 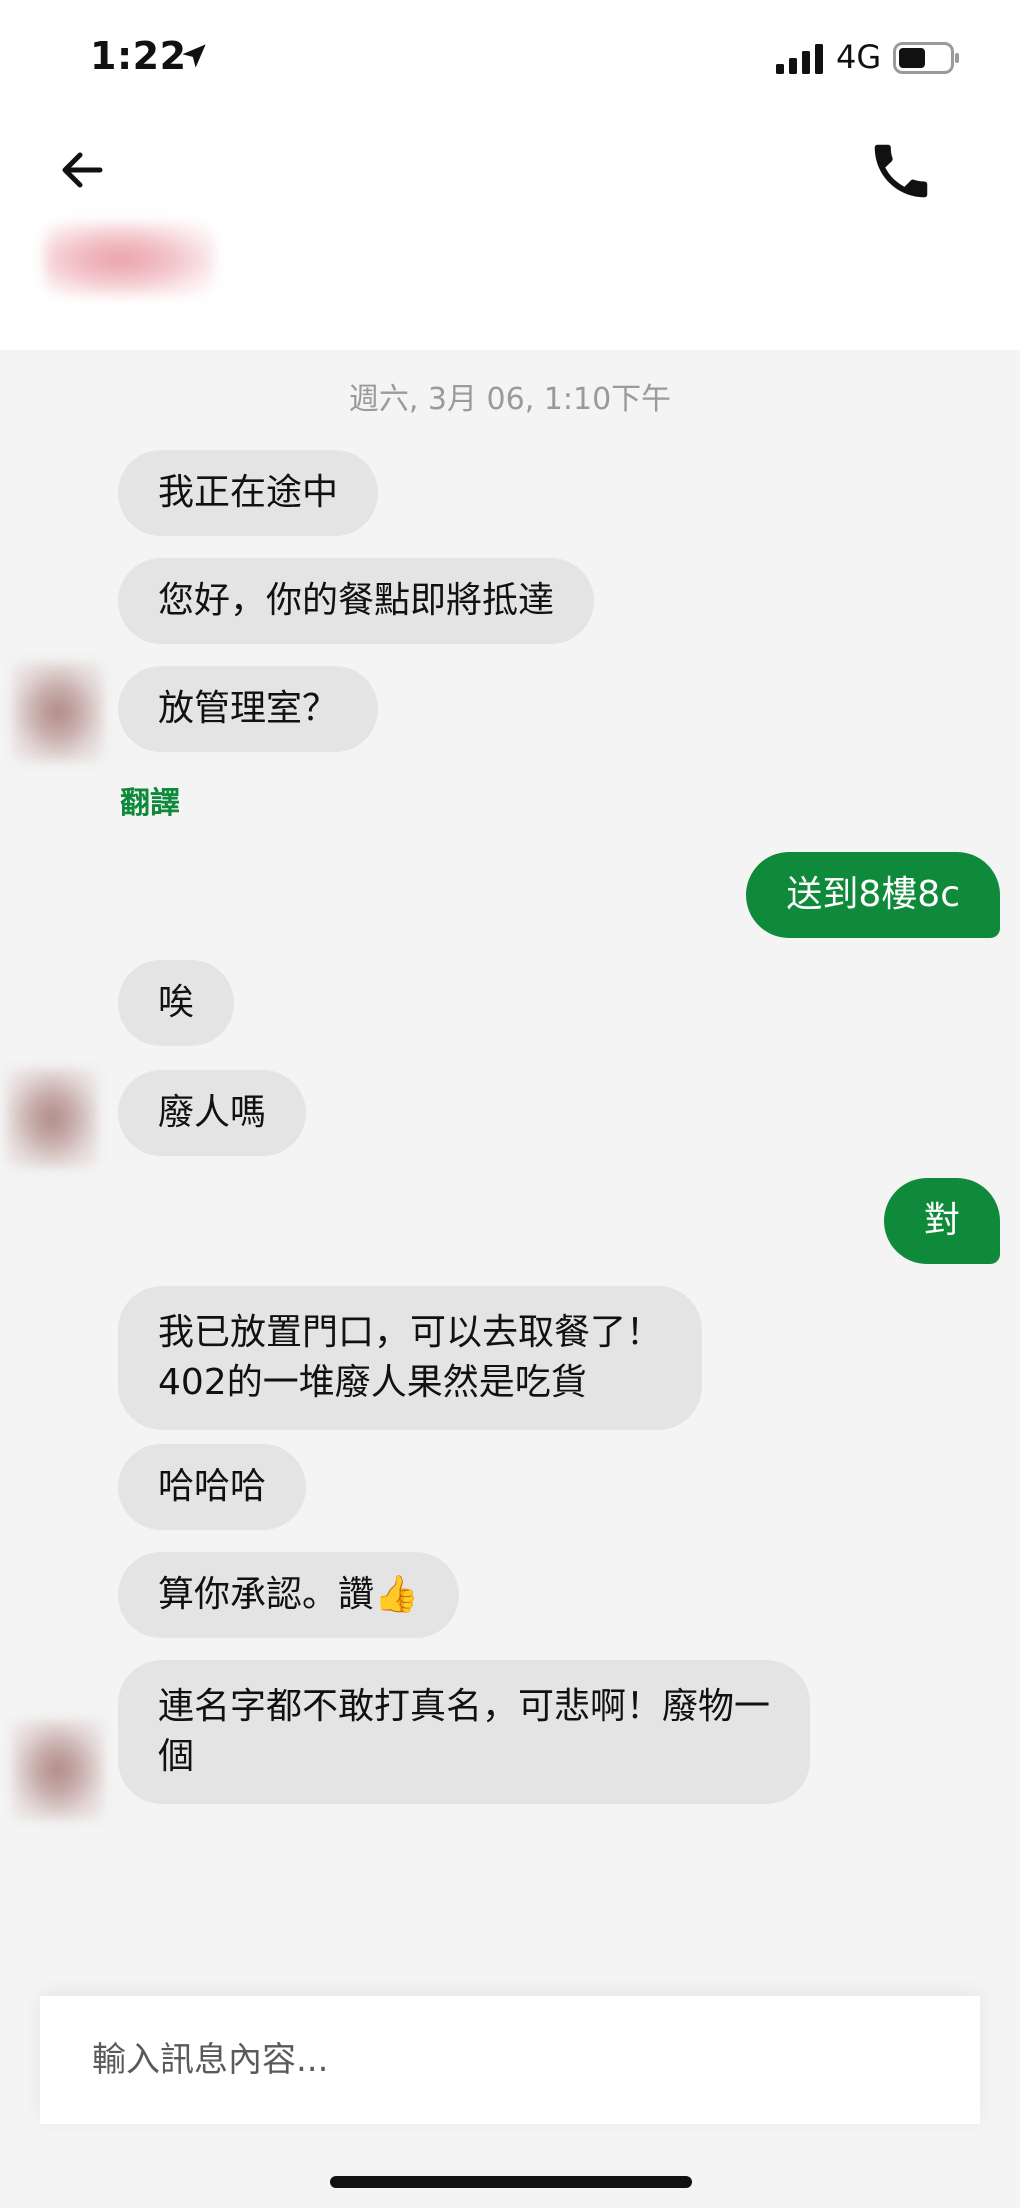 What do you see at coordinates (464, 1732) in the screenshot?
I see `incoming-message: 連名字都不敢打真名，可悲啊！廢物一 個` at bounding box center [464, 1732].